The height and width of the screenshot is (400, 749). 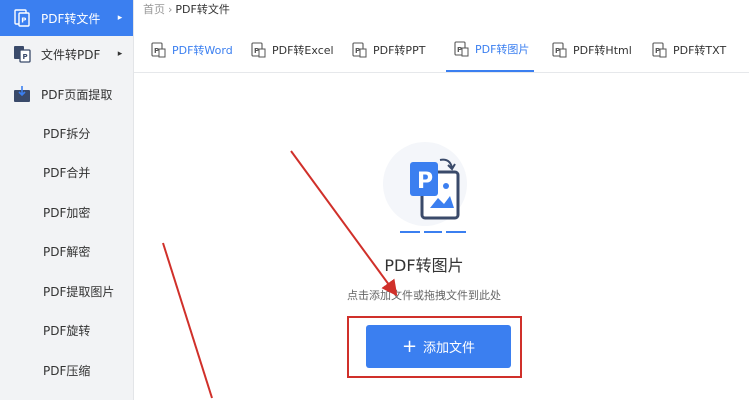 I want to click on breadcrumb-home: 首页, so click(x=154, y=9).